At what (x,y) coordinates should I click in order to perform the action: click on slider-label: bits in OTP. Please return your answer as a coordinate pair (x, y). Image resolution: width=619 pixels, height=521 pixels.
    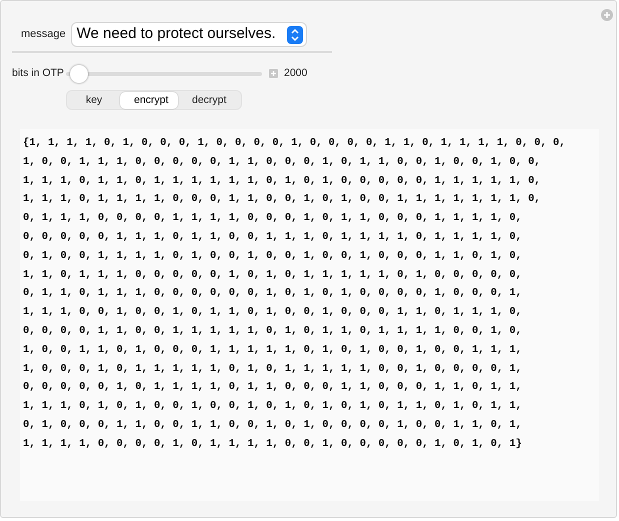
    Looking at the image, I should click on (37, 73).